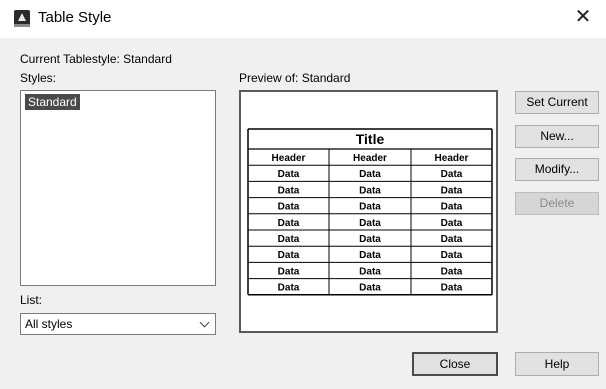 This screenshot has width=606, height=389. I want to click on styles-list-item-standard: Standard, so click(52, 102).